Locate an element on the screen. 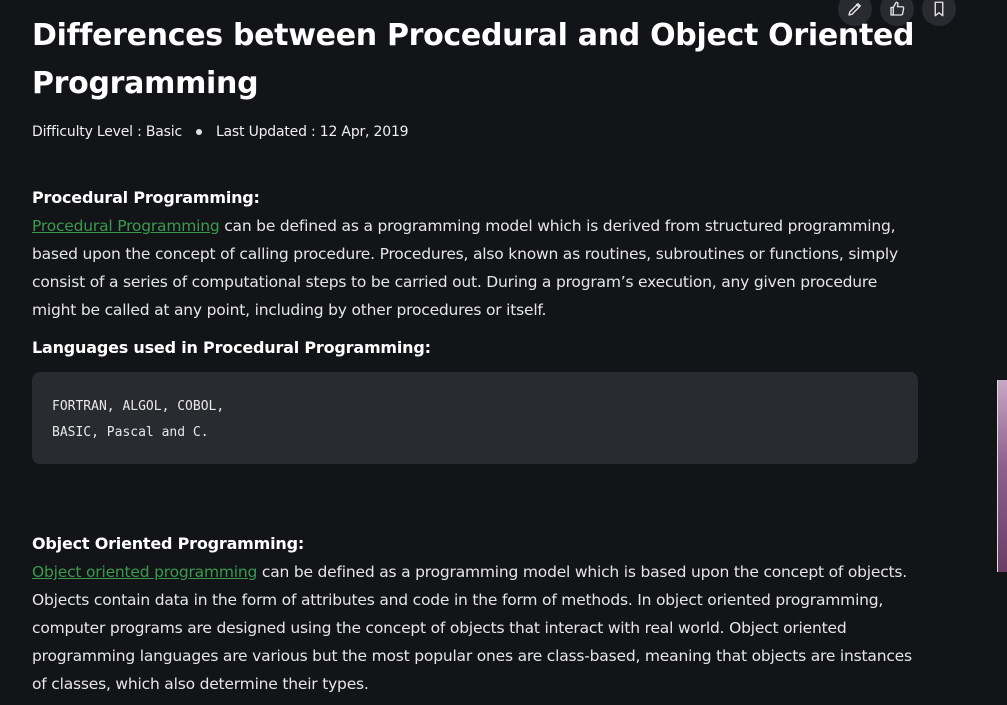 This screenshot has height=705, width=1007. last-updated: Last Updated : 12 Apr, 2019 is located at coordinates (312, 132).